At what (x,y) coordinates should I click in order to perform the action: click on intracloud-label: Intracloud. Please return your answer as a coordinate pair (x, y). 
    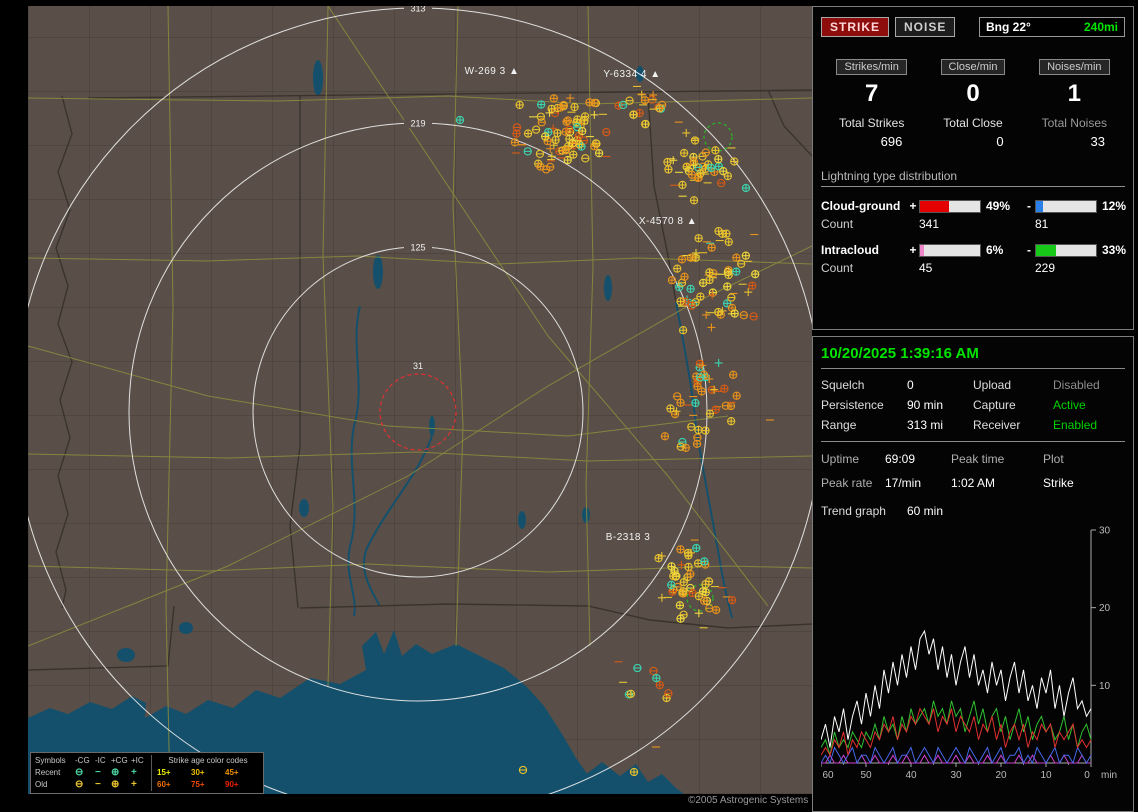
    Looking at the image, I should click on (850, 250).